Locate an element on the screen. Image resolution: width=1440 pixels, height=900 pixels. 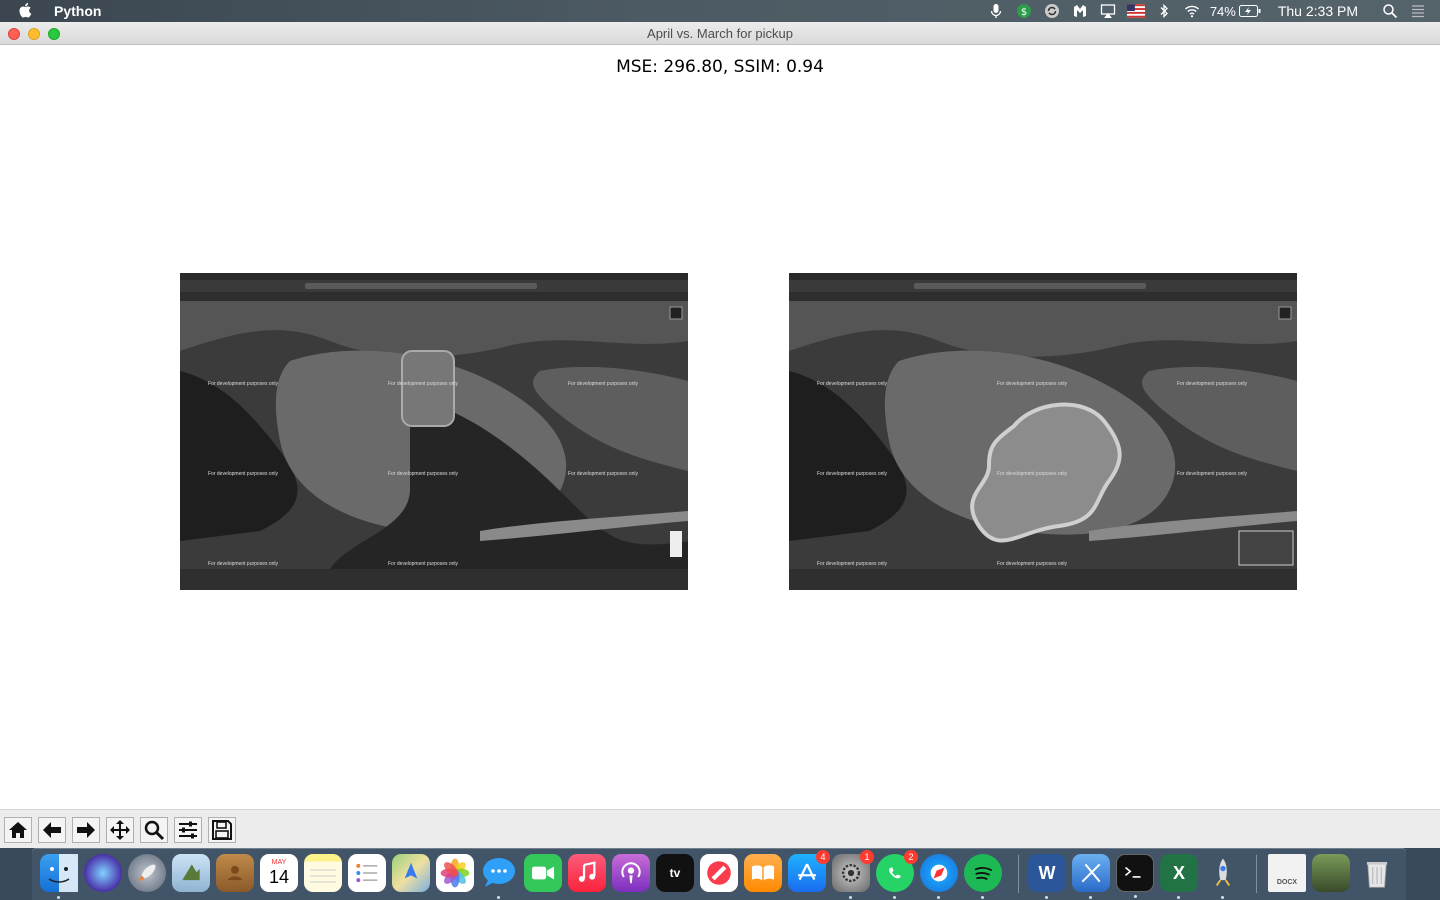
zoom-button is located at coordinates (154, 830).